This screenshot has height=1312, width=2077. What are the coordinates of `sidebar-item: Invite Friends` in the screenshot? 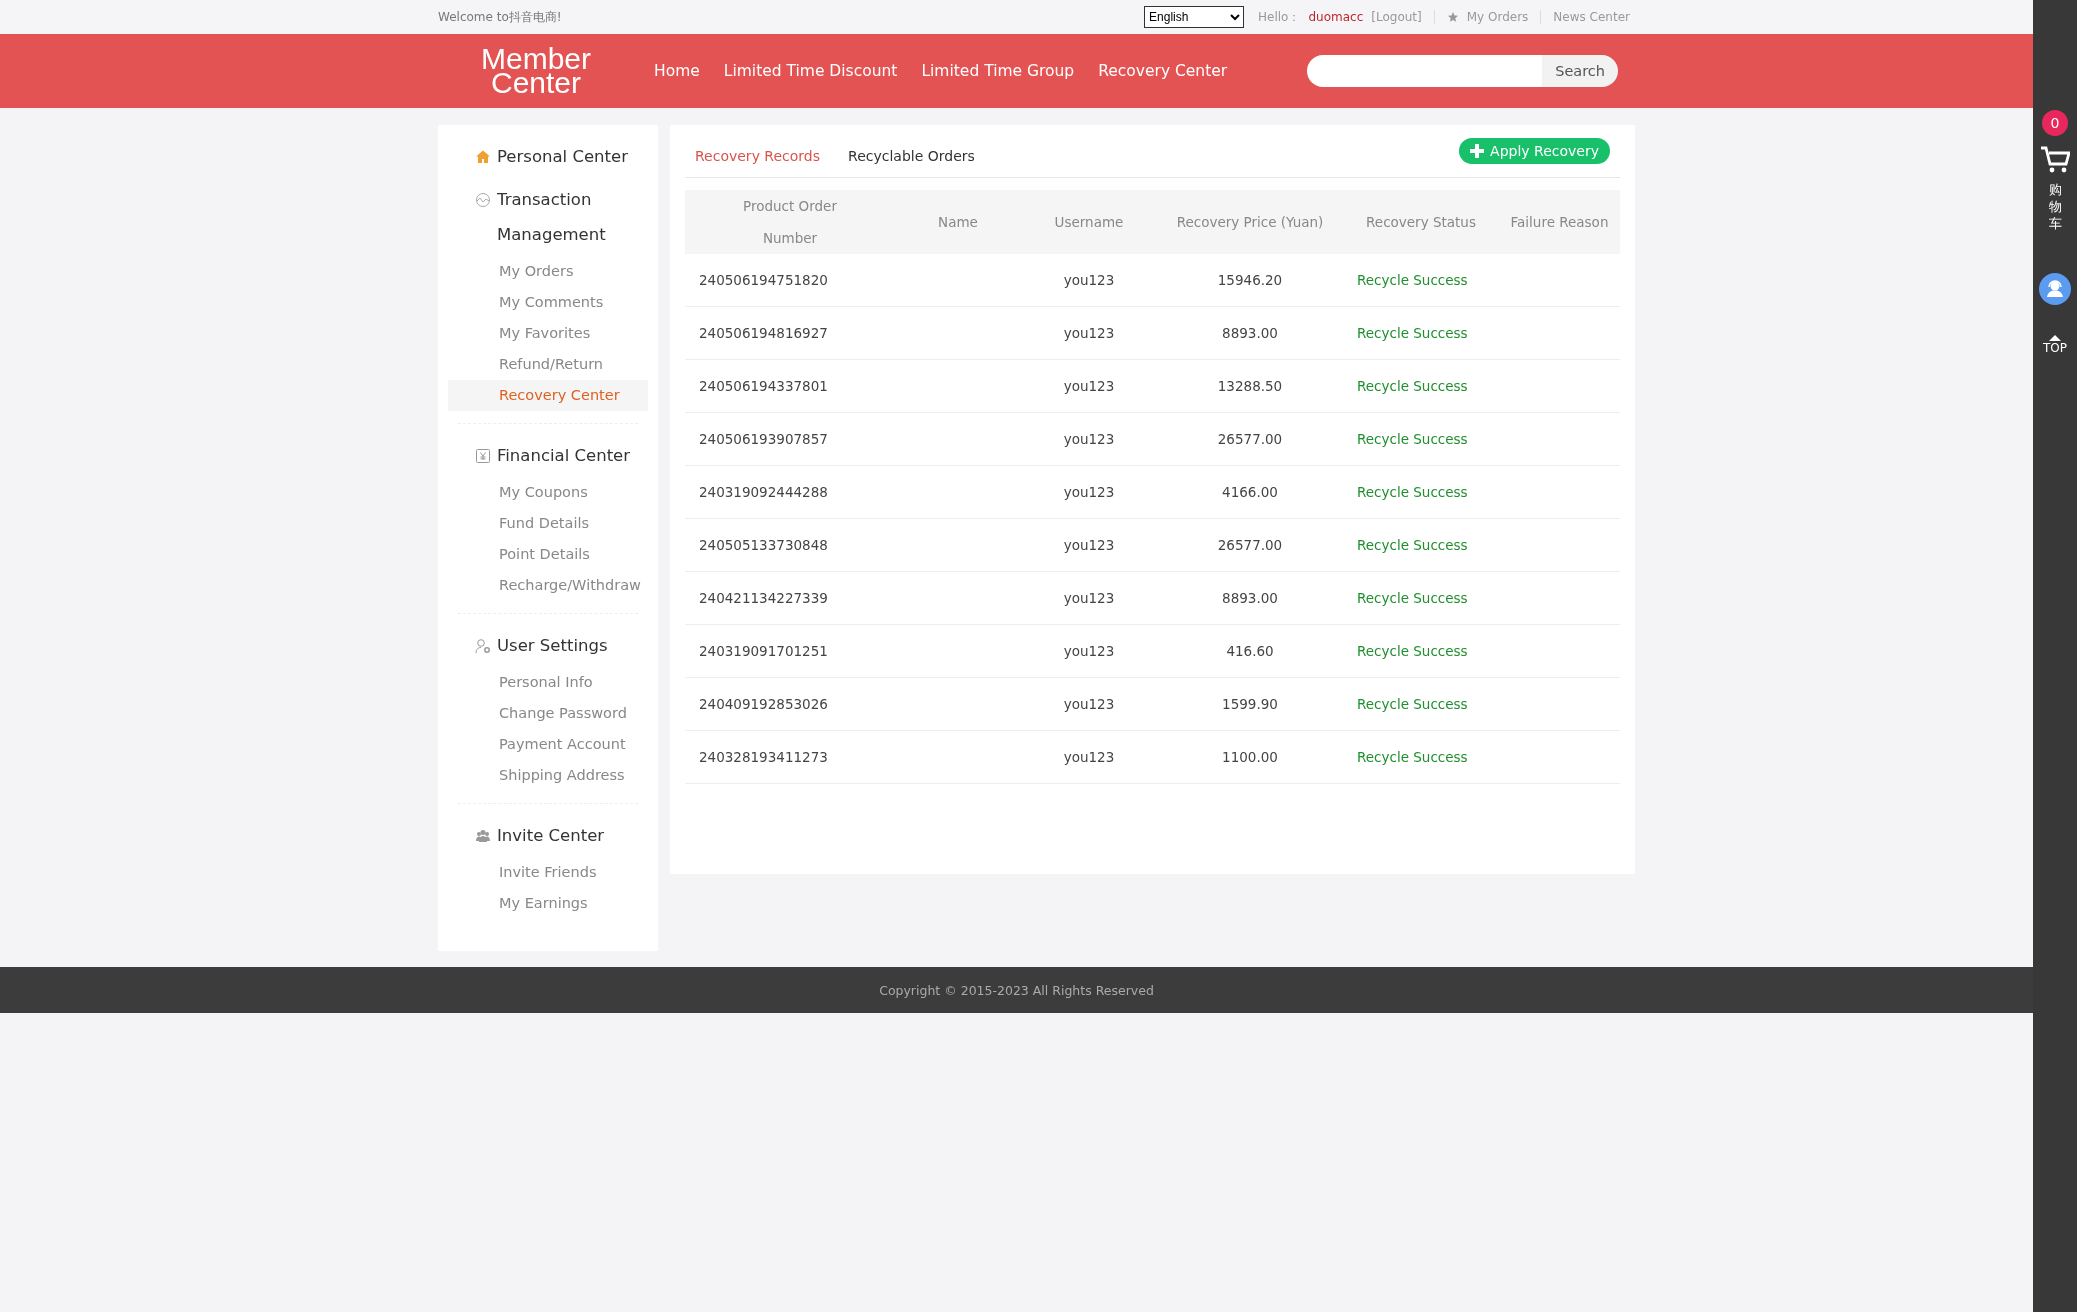 It's located at (548, 872).